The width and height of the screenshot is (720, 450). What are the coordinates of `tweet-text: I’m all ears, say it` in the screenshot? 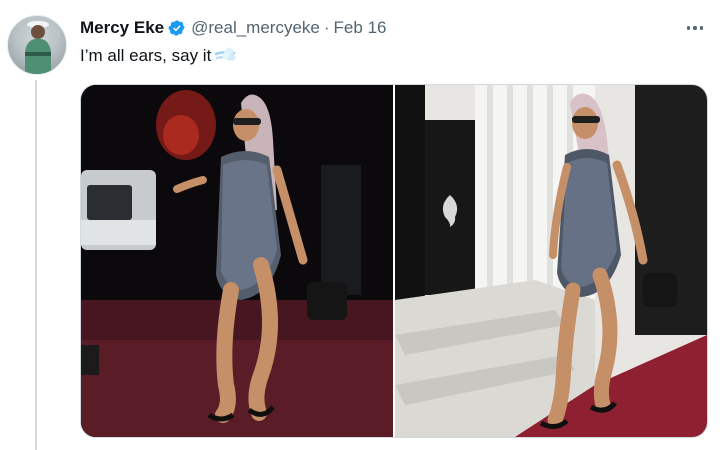 It's located at (158, 56).